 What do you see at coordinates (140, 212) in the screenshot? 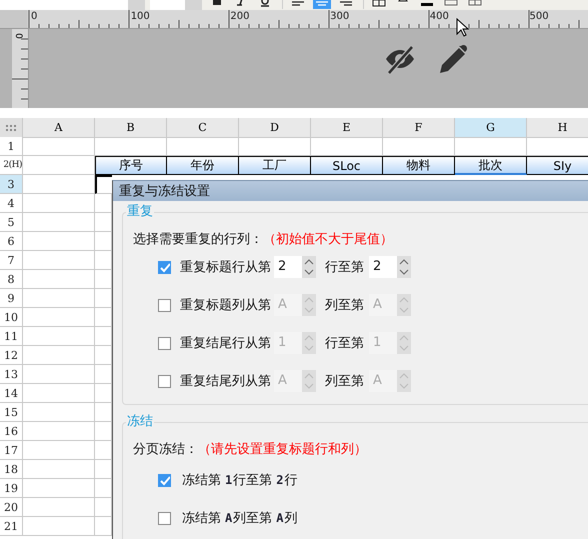
I see `group-label: 重复` at bounding box center [140, 212].